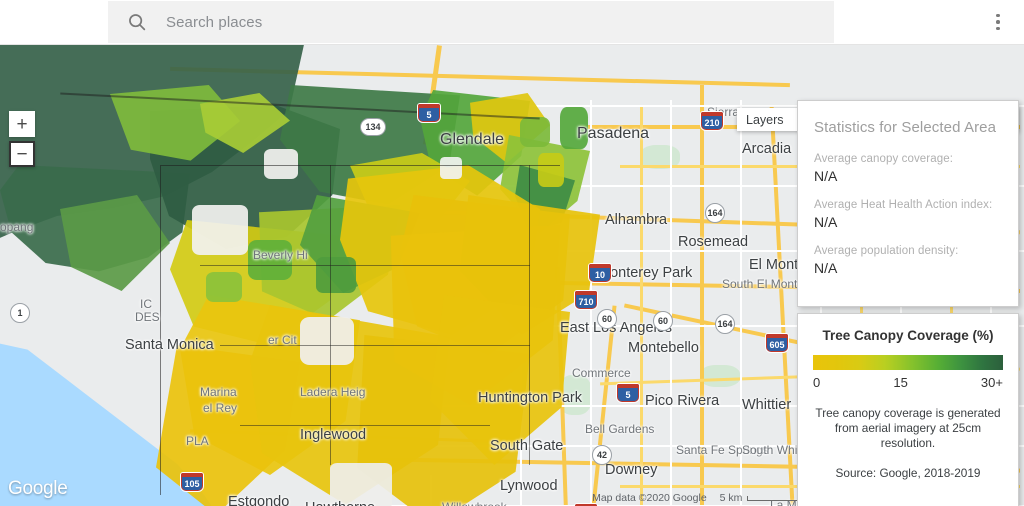 Image resolution: width=1024 pixels, height=506 pixels. What do you see at coordinates (817, 382) in the screenshot?
I see `legend-tick-min: 0` at bounding box center [817, 382].